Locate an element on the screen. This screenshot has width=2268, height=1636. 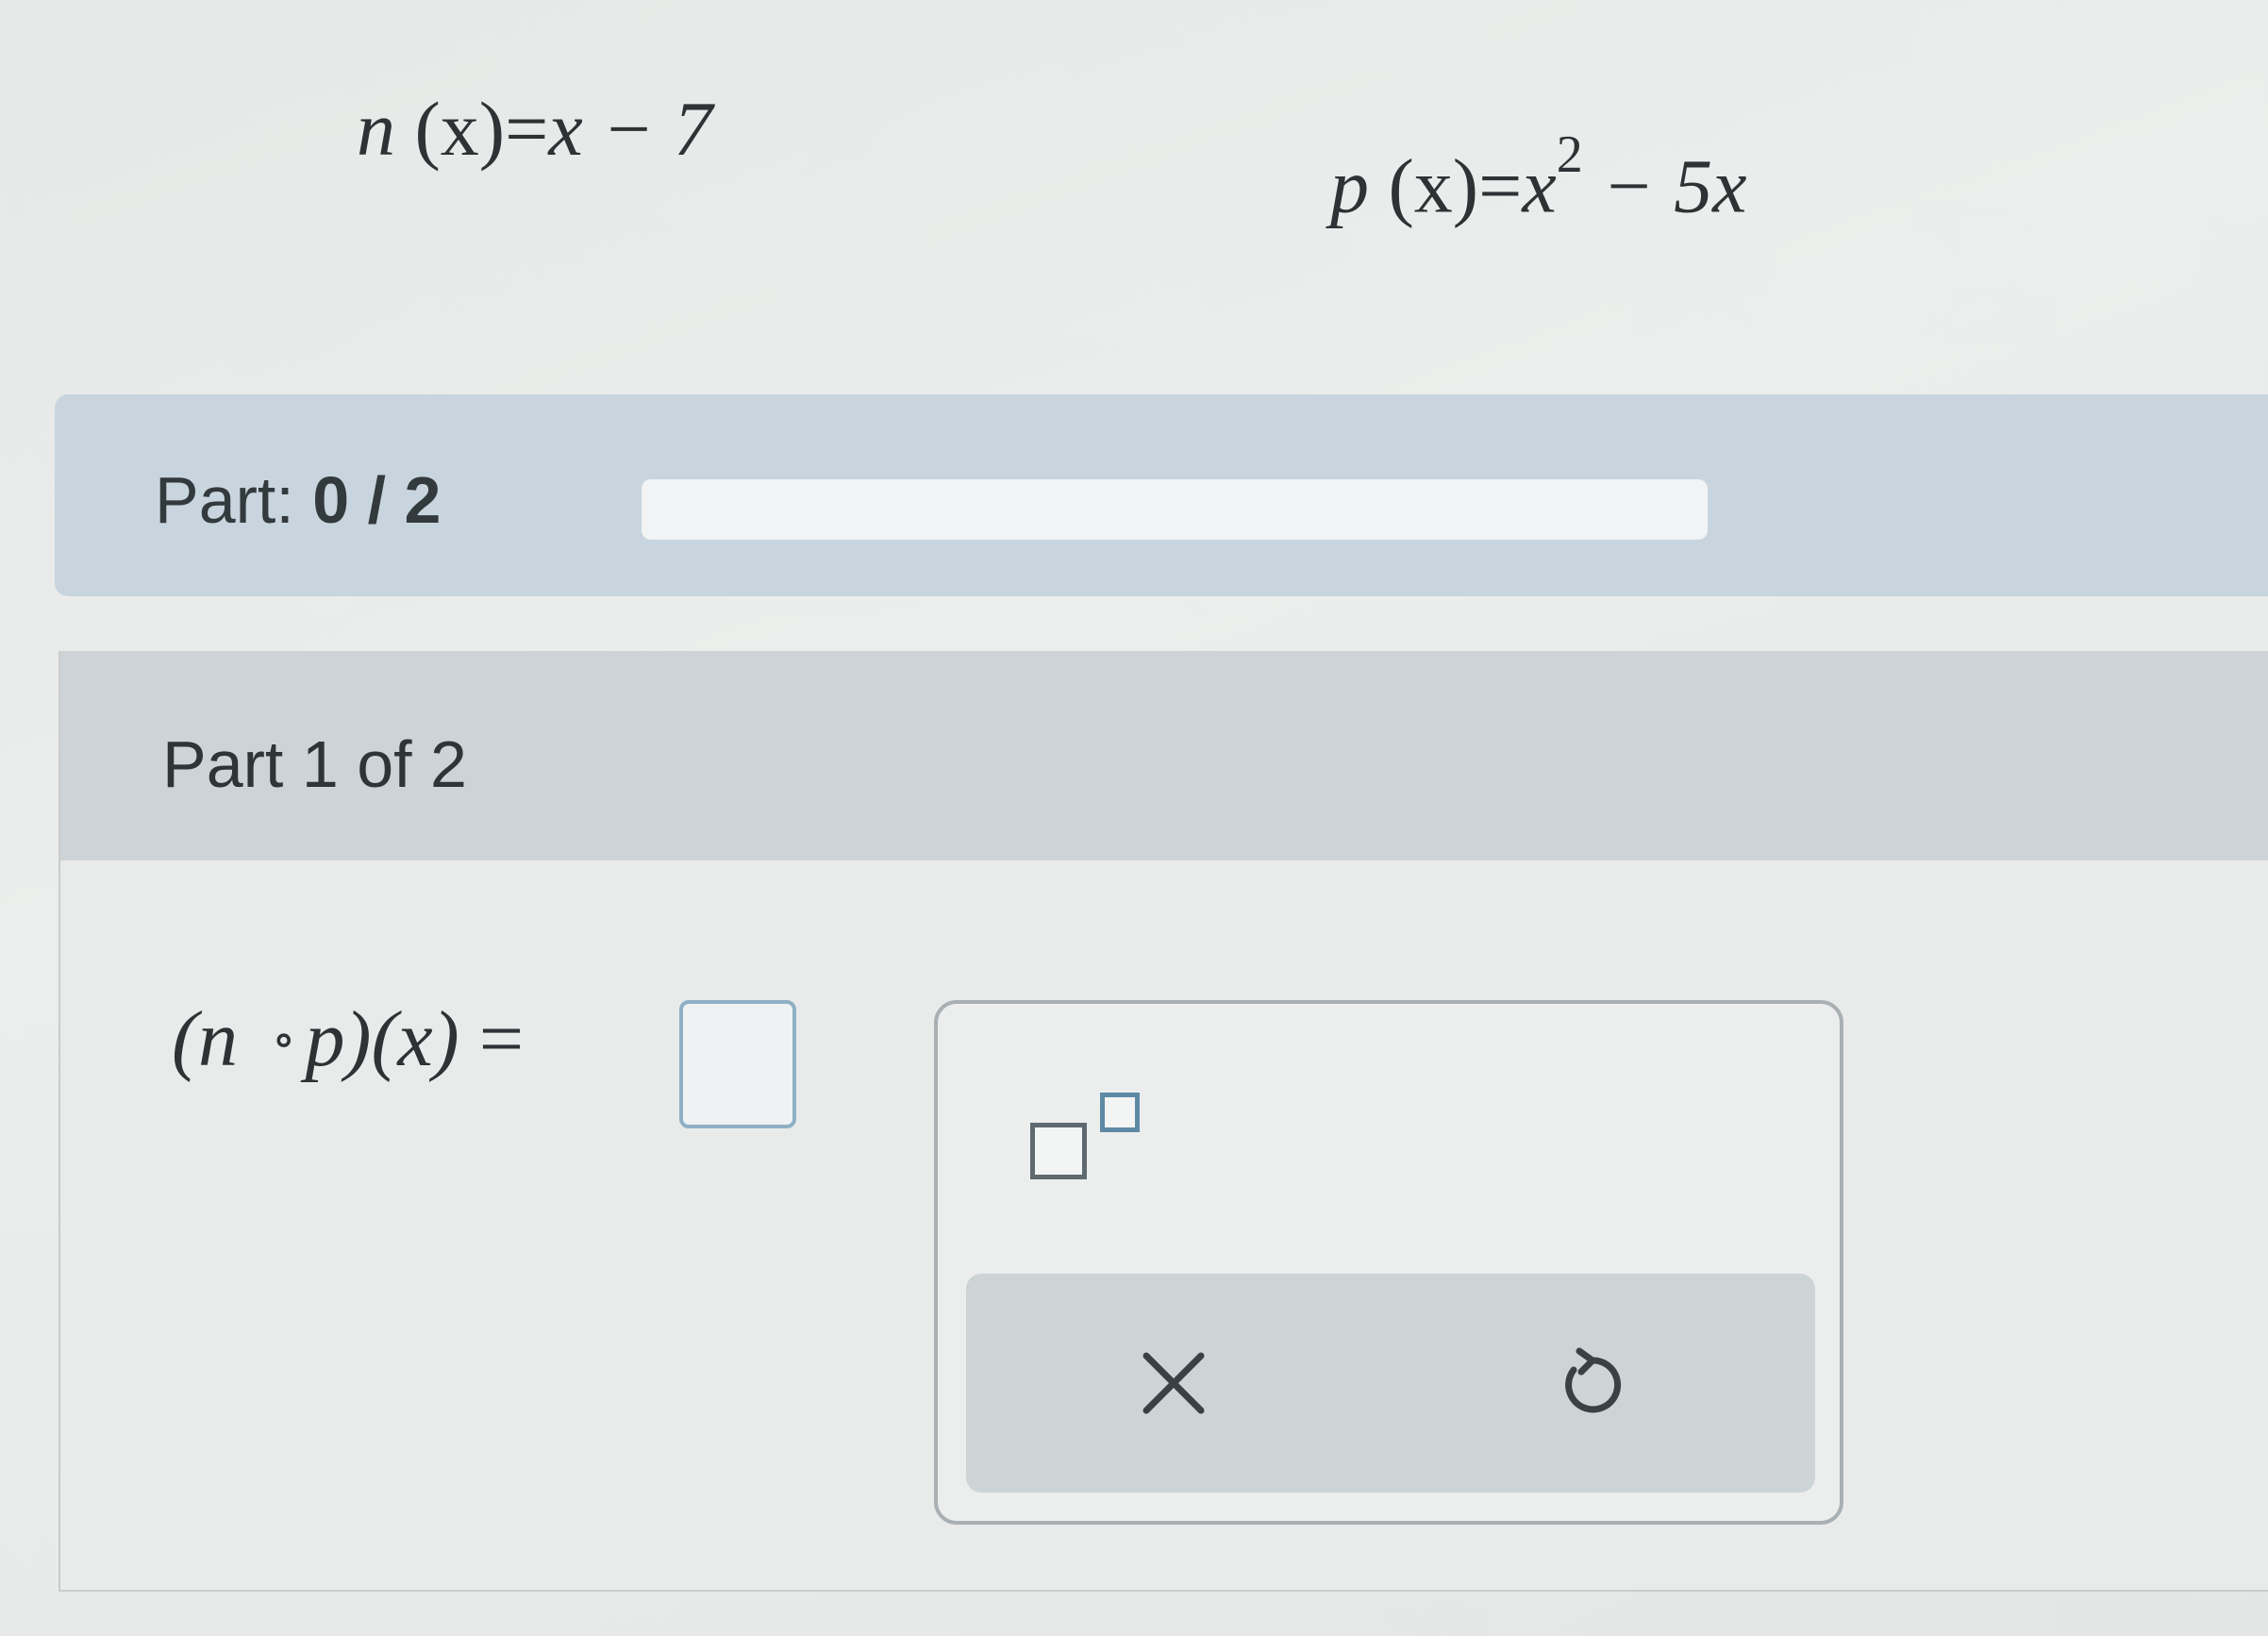
exponent-power-slot-icon is located at coordinates (1120, 1112).